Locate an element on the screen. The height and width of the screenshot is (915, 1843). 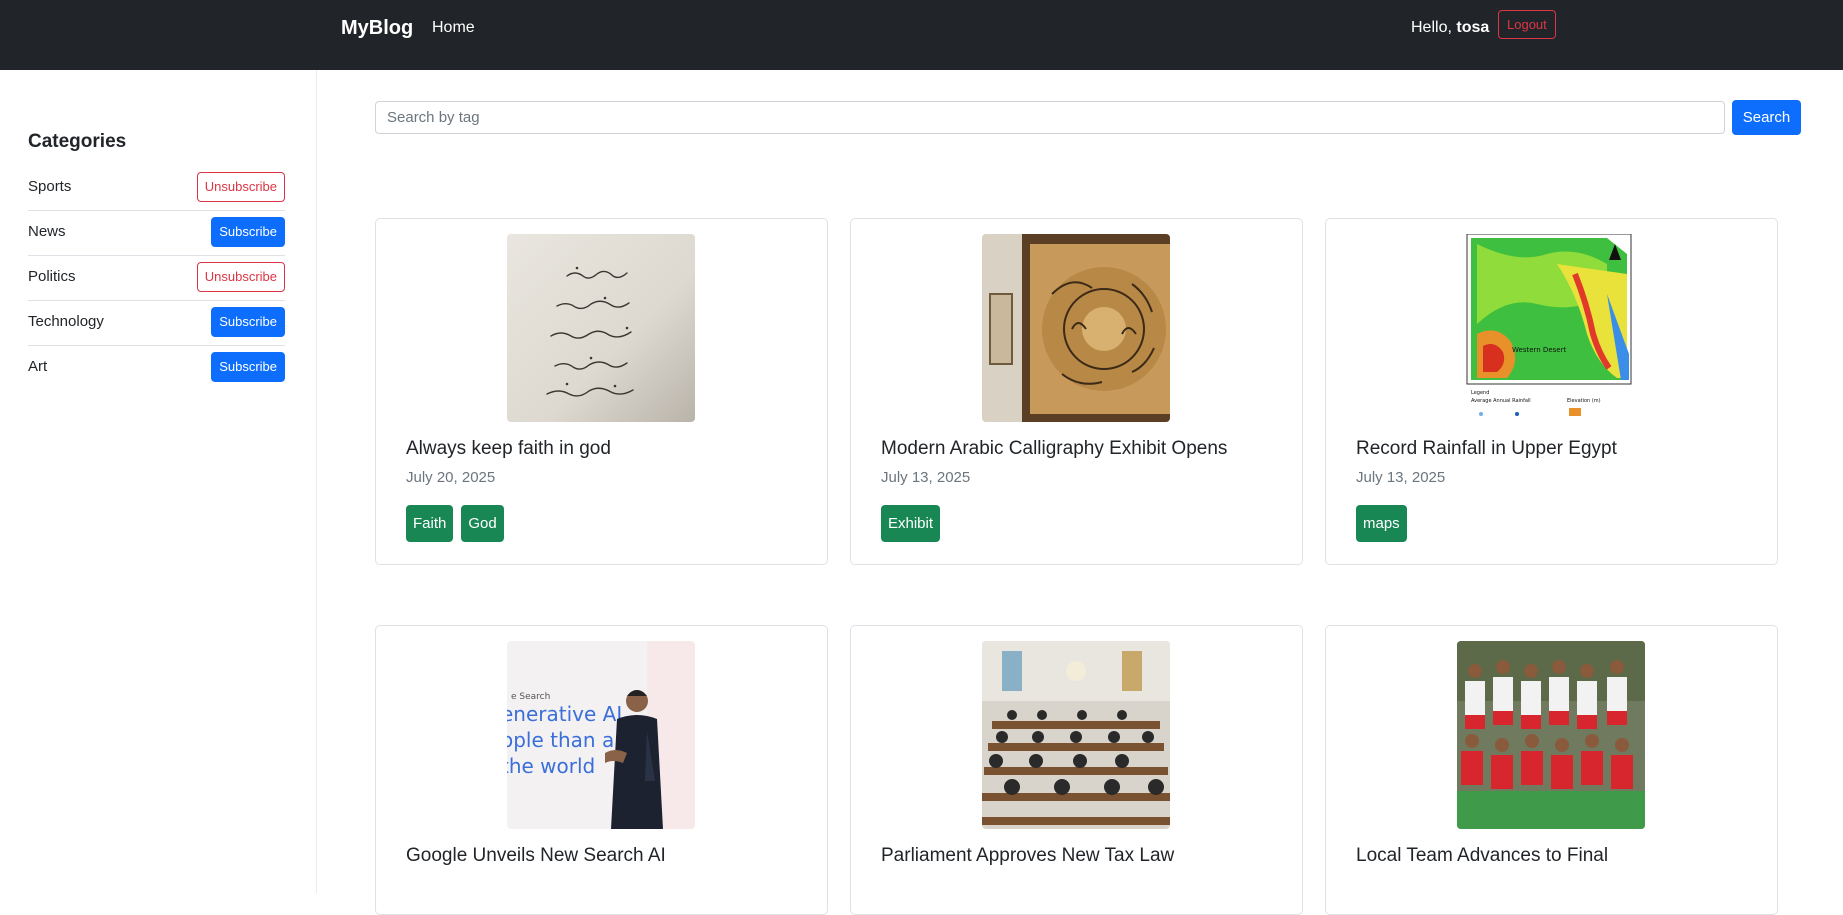
svg-text: e Search is located at coordinates (530, 697).